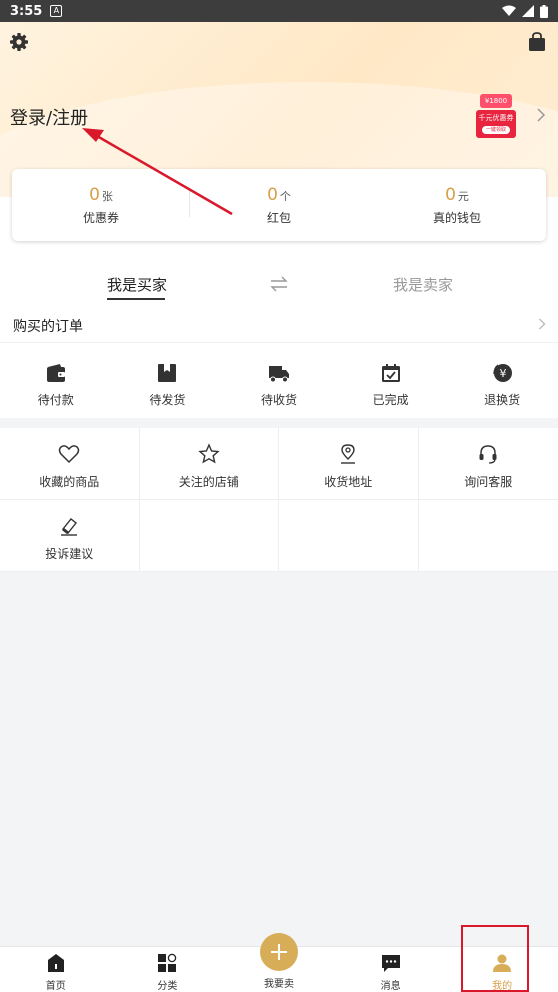  Describe the element at coordinates (69, 454) in the screenshot. I see `heart-icon` at that location.